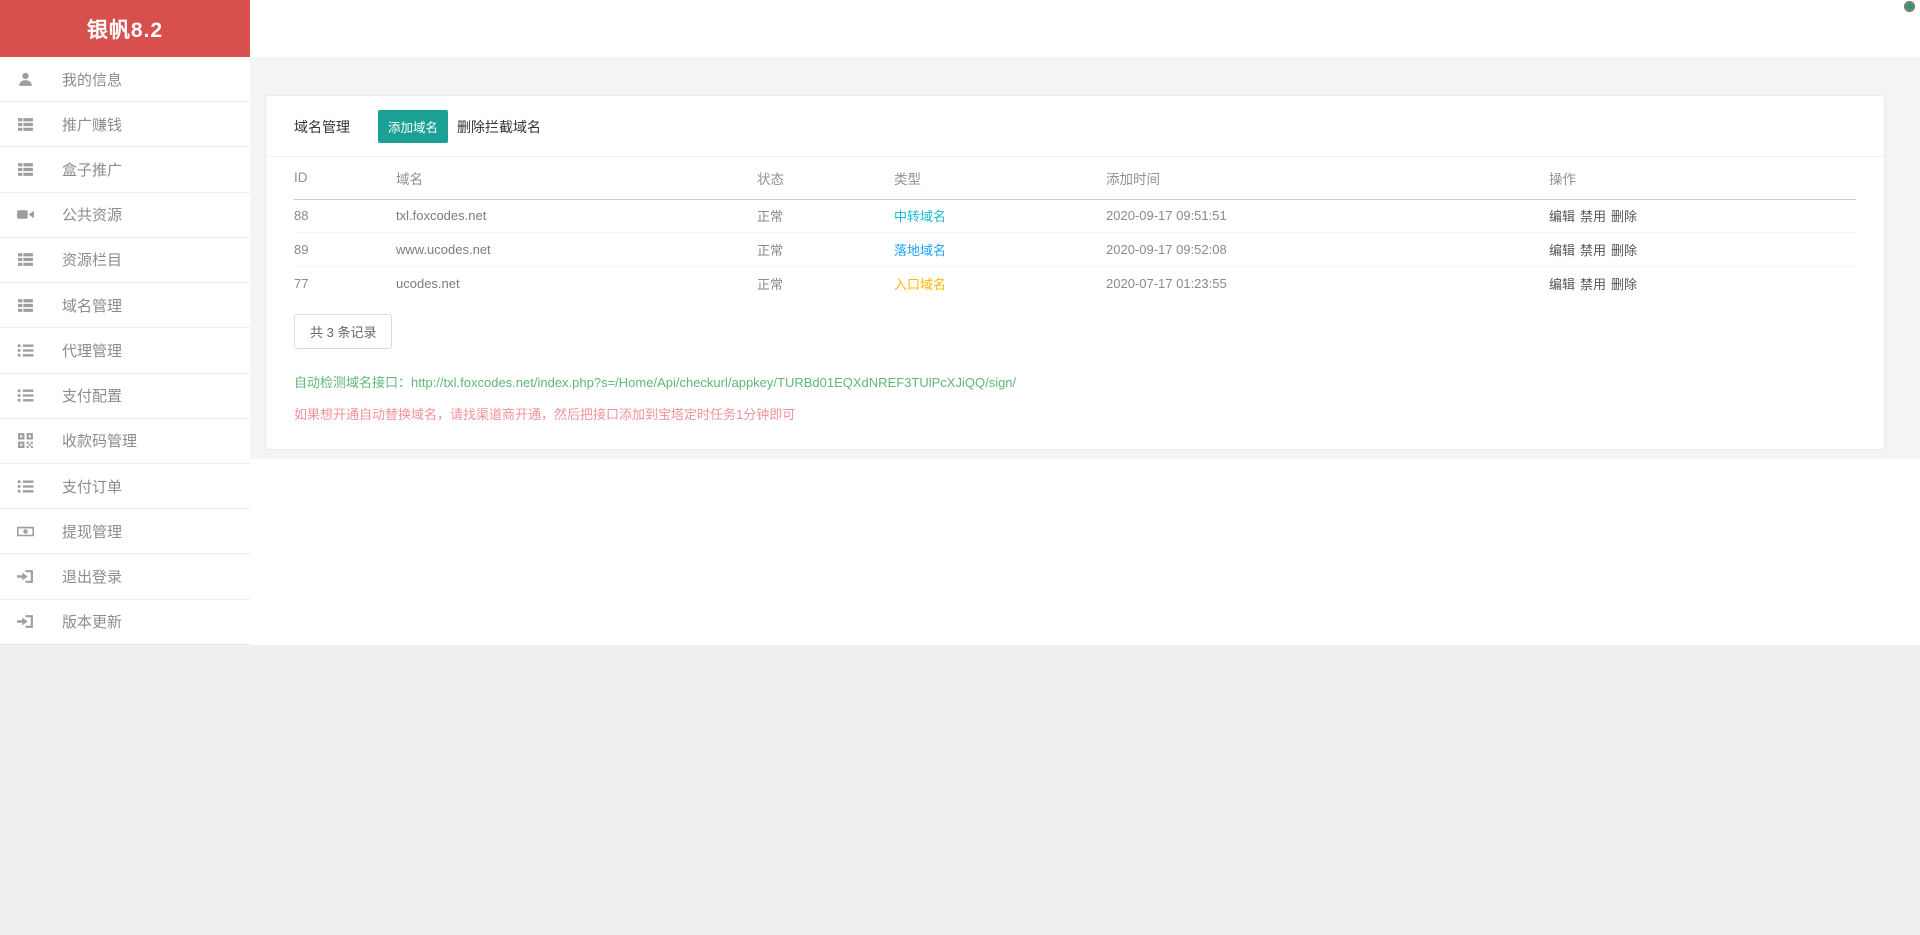  What do you see at coordinates (25, 214) in the screenshot?
I see `video-camera-icon` at bounding box center [25, 214].